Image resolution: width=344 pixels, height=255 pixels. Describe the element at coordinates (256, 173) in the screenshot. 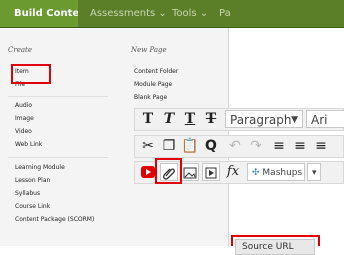

I see `mashups-icon: ✣` at that location.